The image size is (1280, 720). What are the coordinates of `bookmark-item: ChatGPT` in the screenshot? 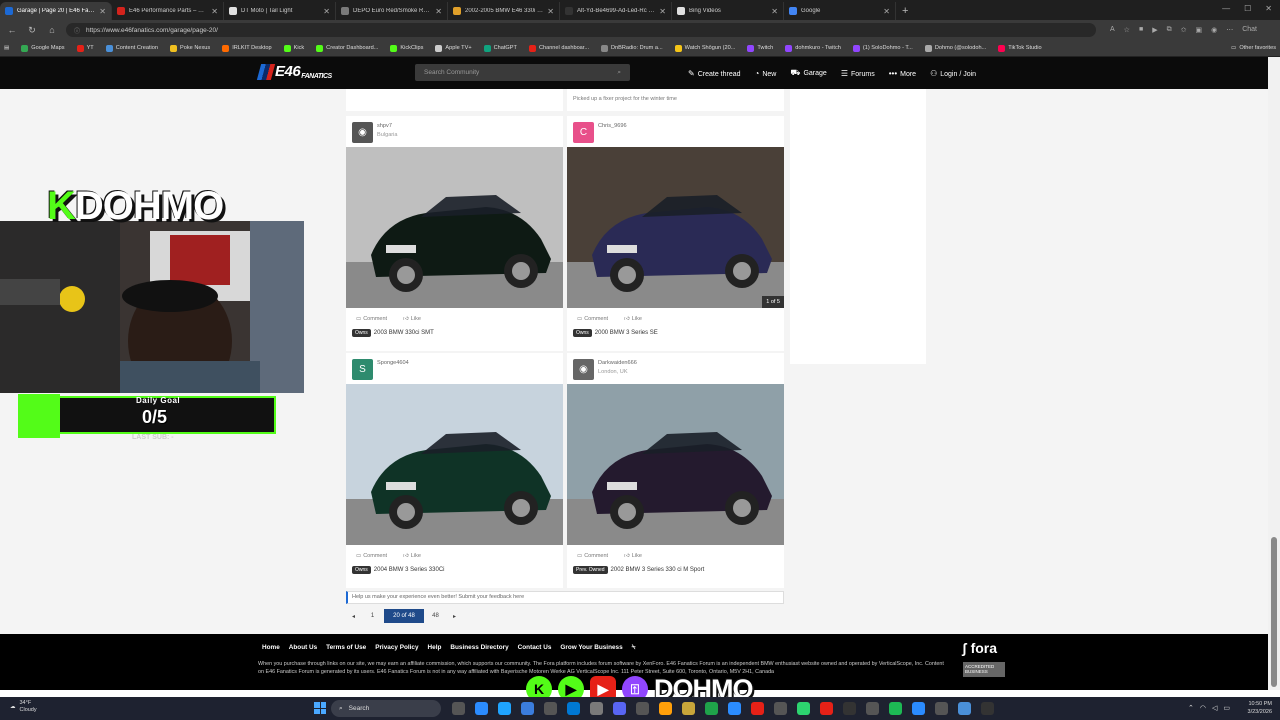 It's located at (500, 48).